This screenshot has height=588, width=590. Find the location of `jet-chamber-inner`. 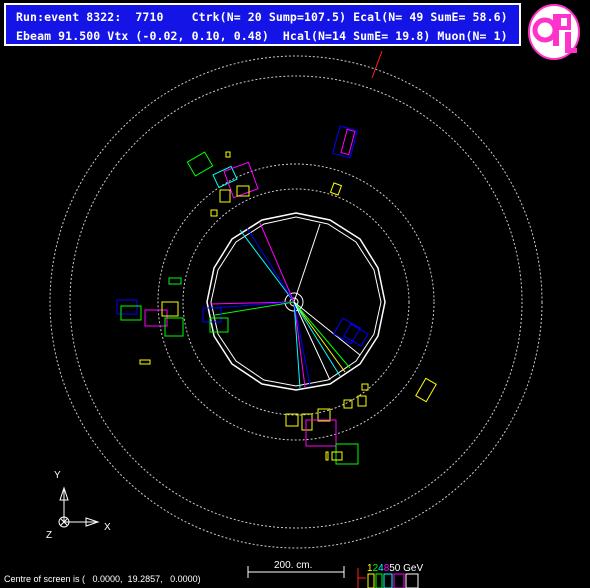

jet-chamber-inner is located at coordinates (296, 301).